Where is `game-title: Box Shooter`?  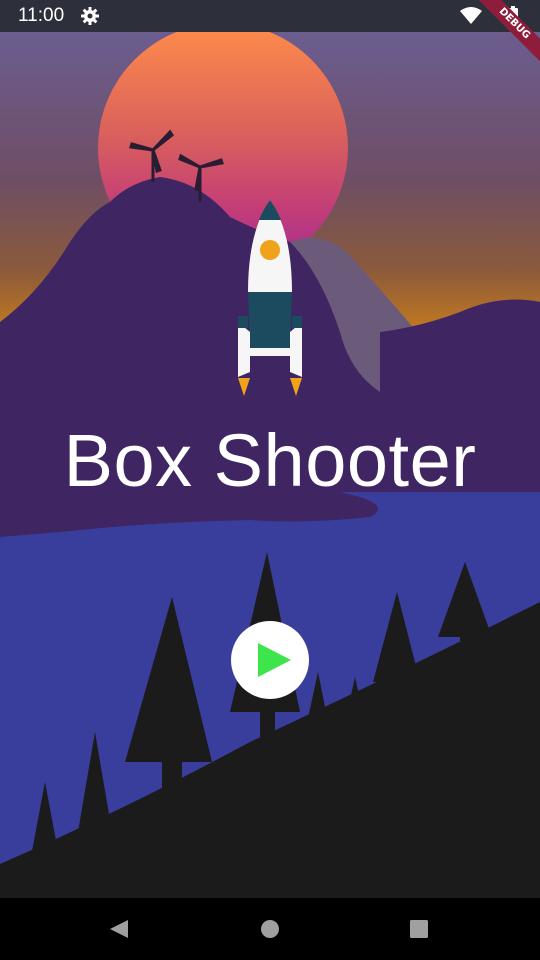 game-title: Box Shooter is located at coordinates (270, 460).